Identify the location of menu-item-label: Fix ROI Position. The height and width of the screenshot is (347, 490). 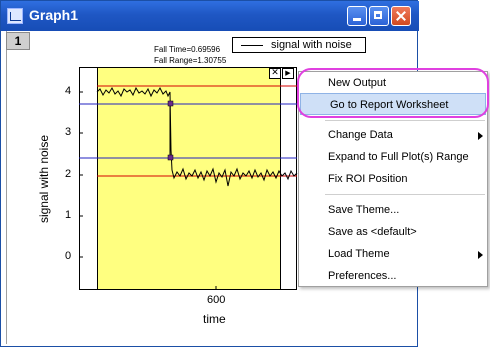
(368, 179).